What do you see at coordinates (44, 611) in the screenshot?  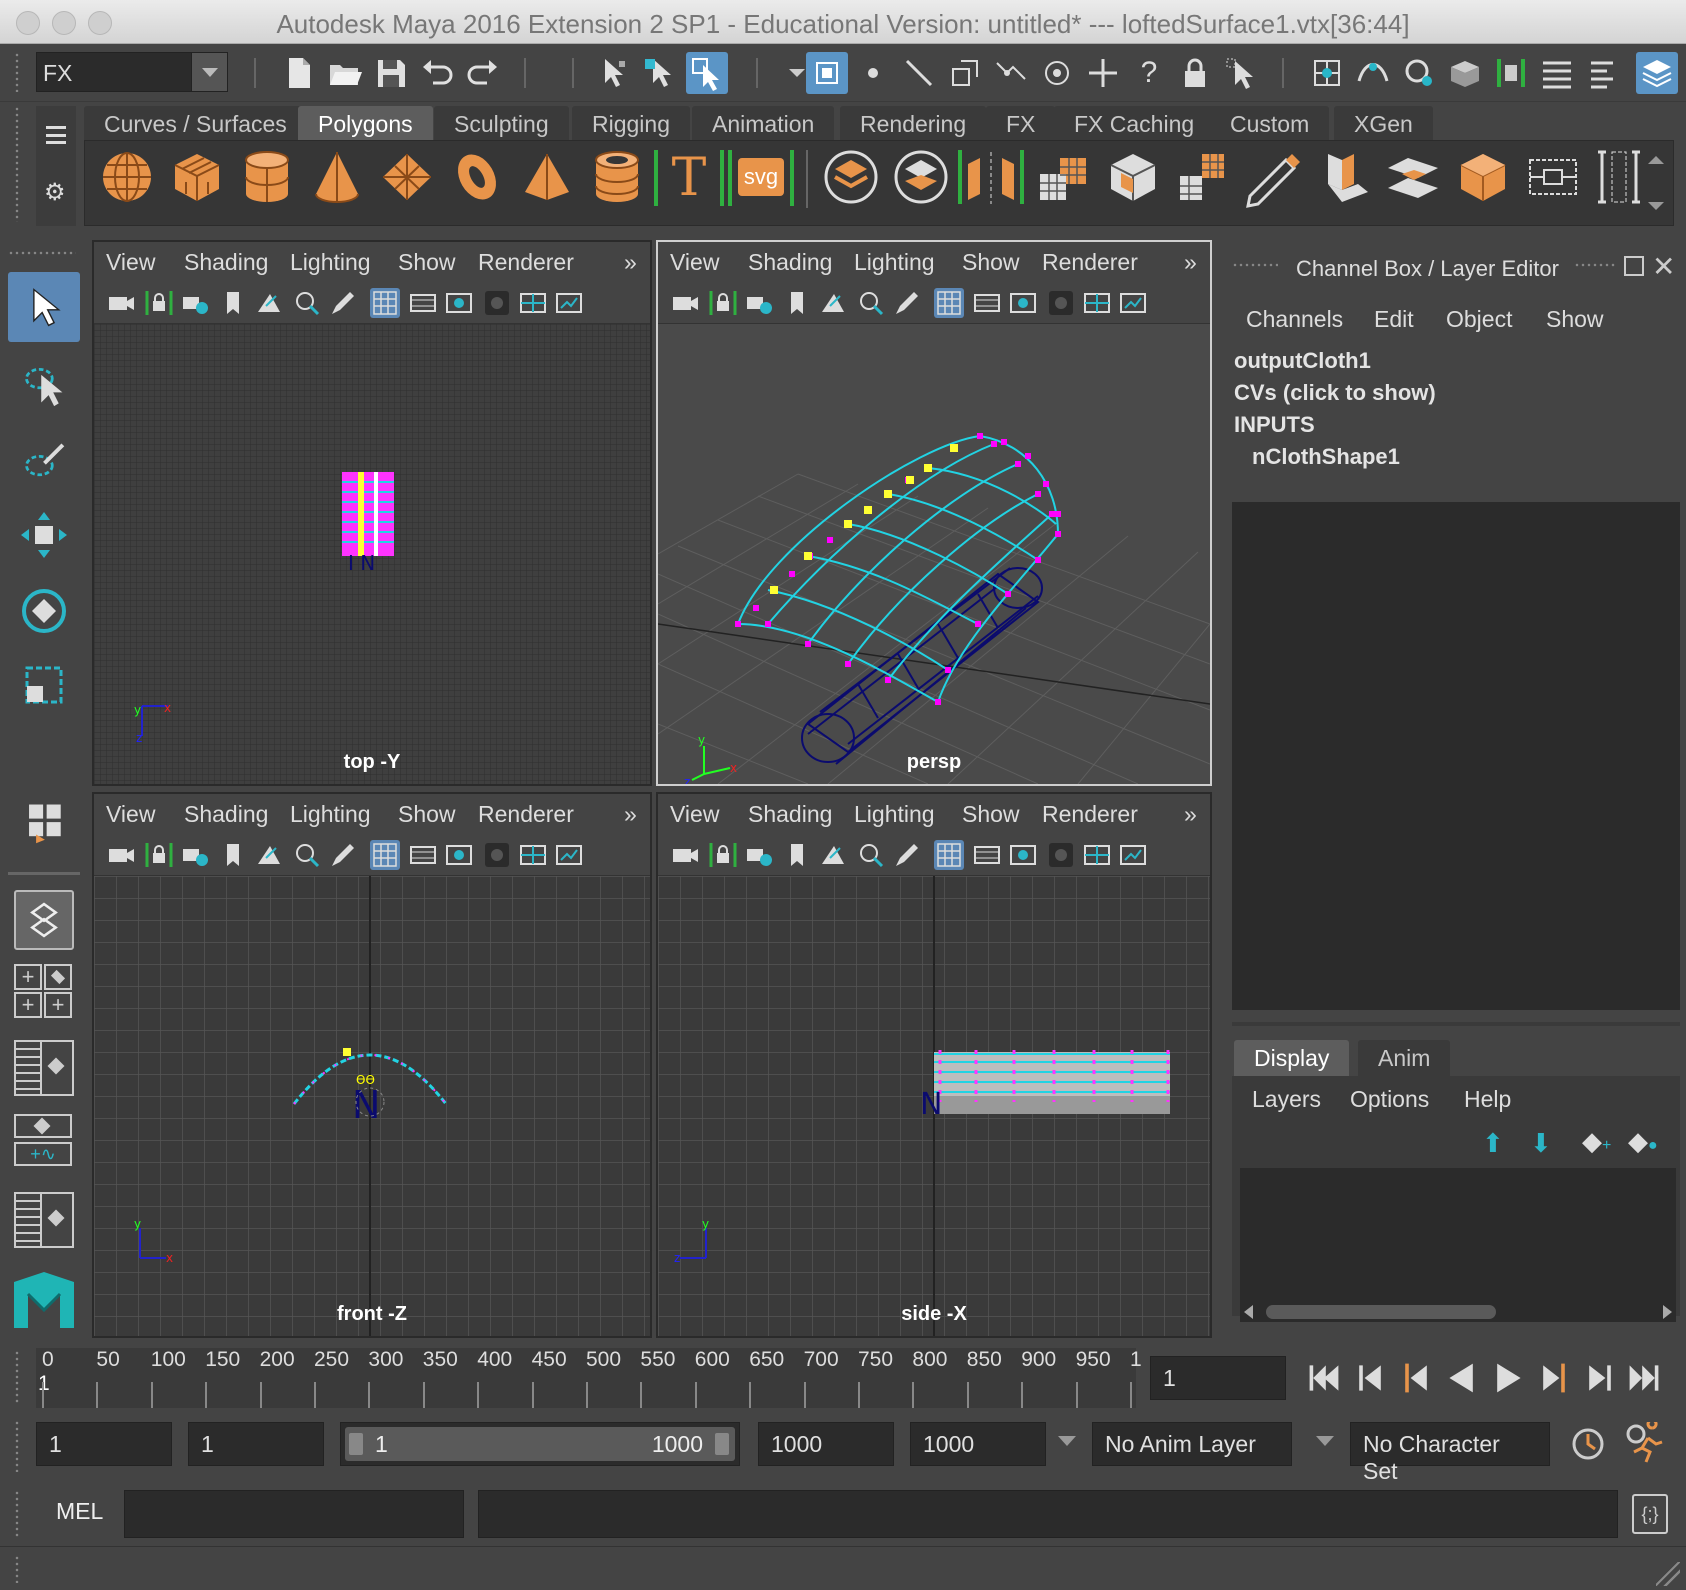 I see `rotate-tool-icon` at bounding box center [44, 611].